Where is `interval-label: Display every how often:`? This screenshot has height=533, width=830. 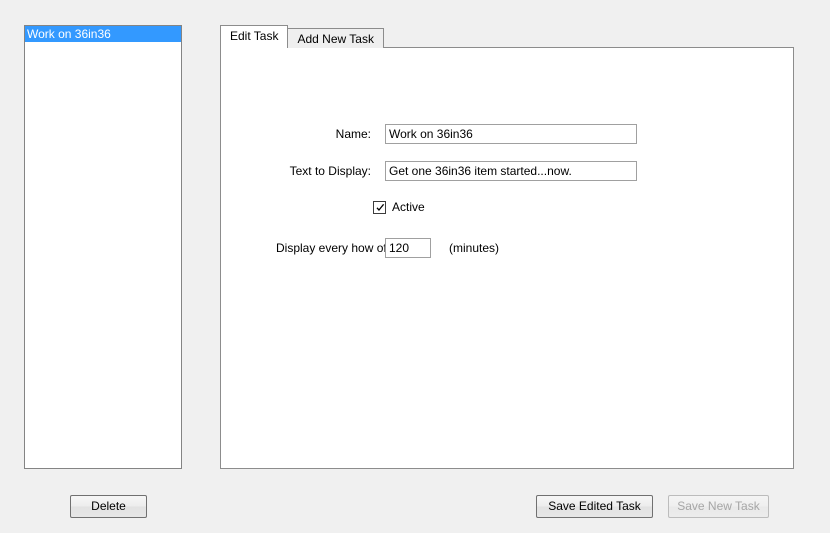 interval-label: Display every how often: is located at coordinates (341, 248).